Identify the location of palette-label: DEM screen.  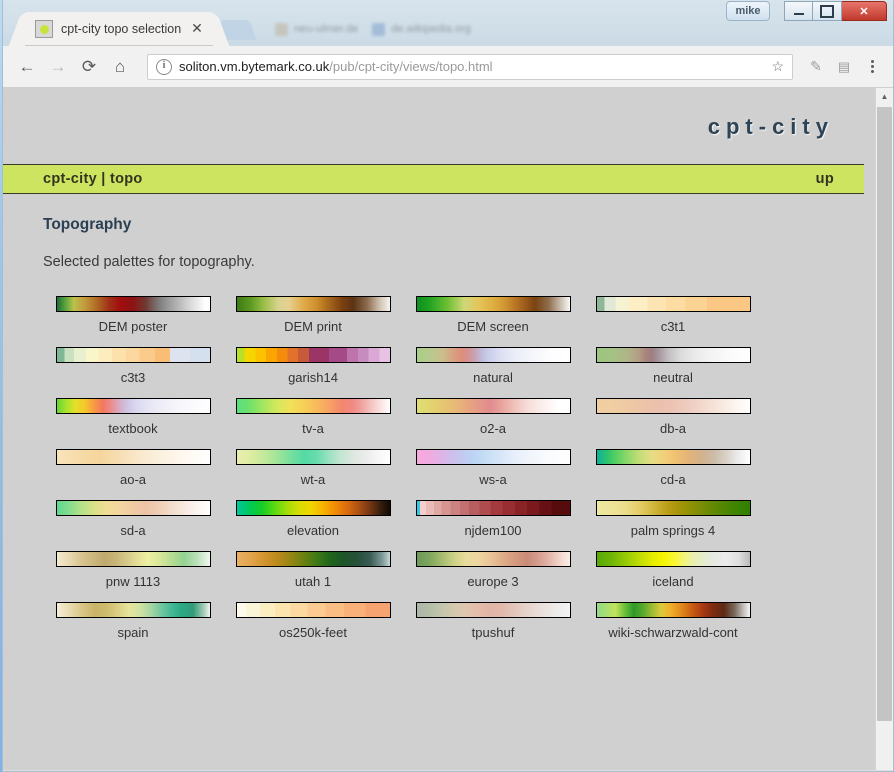
(493, 326).